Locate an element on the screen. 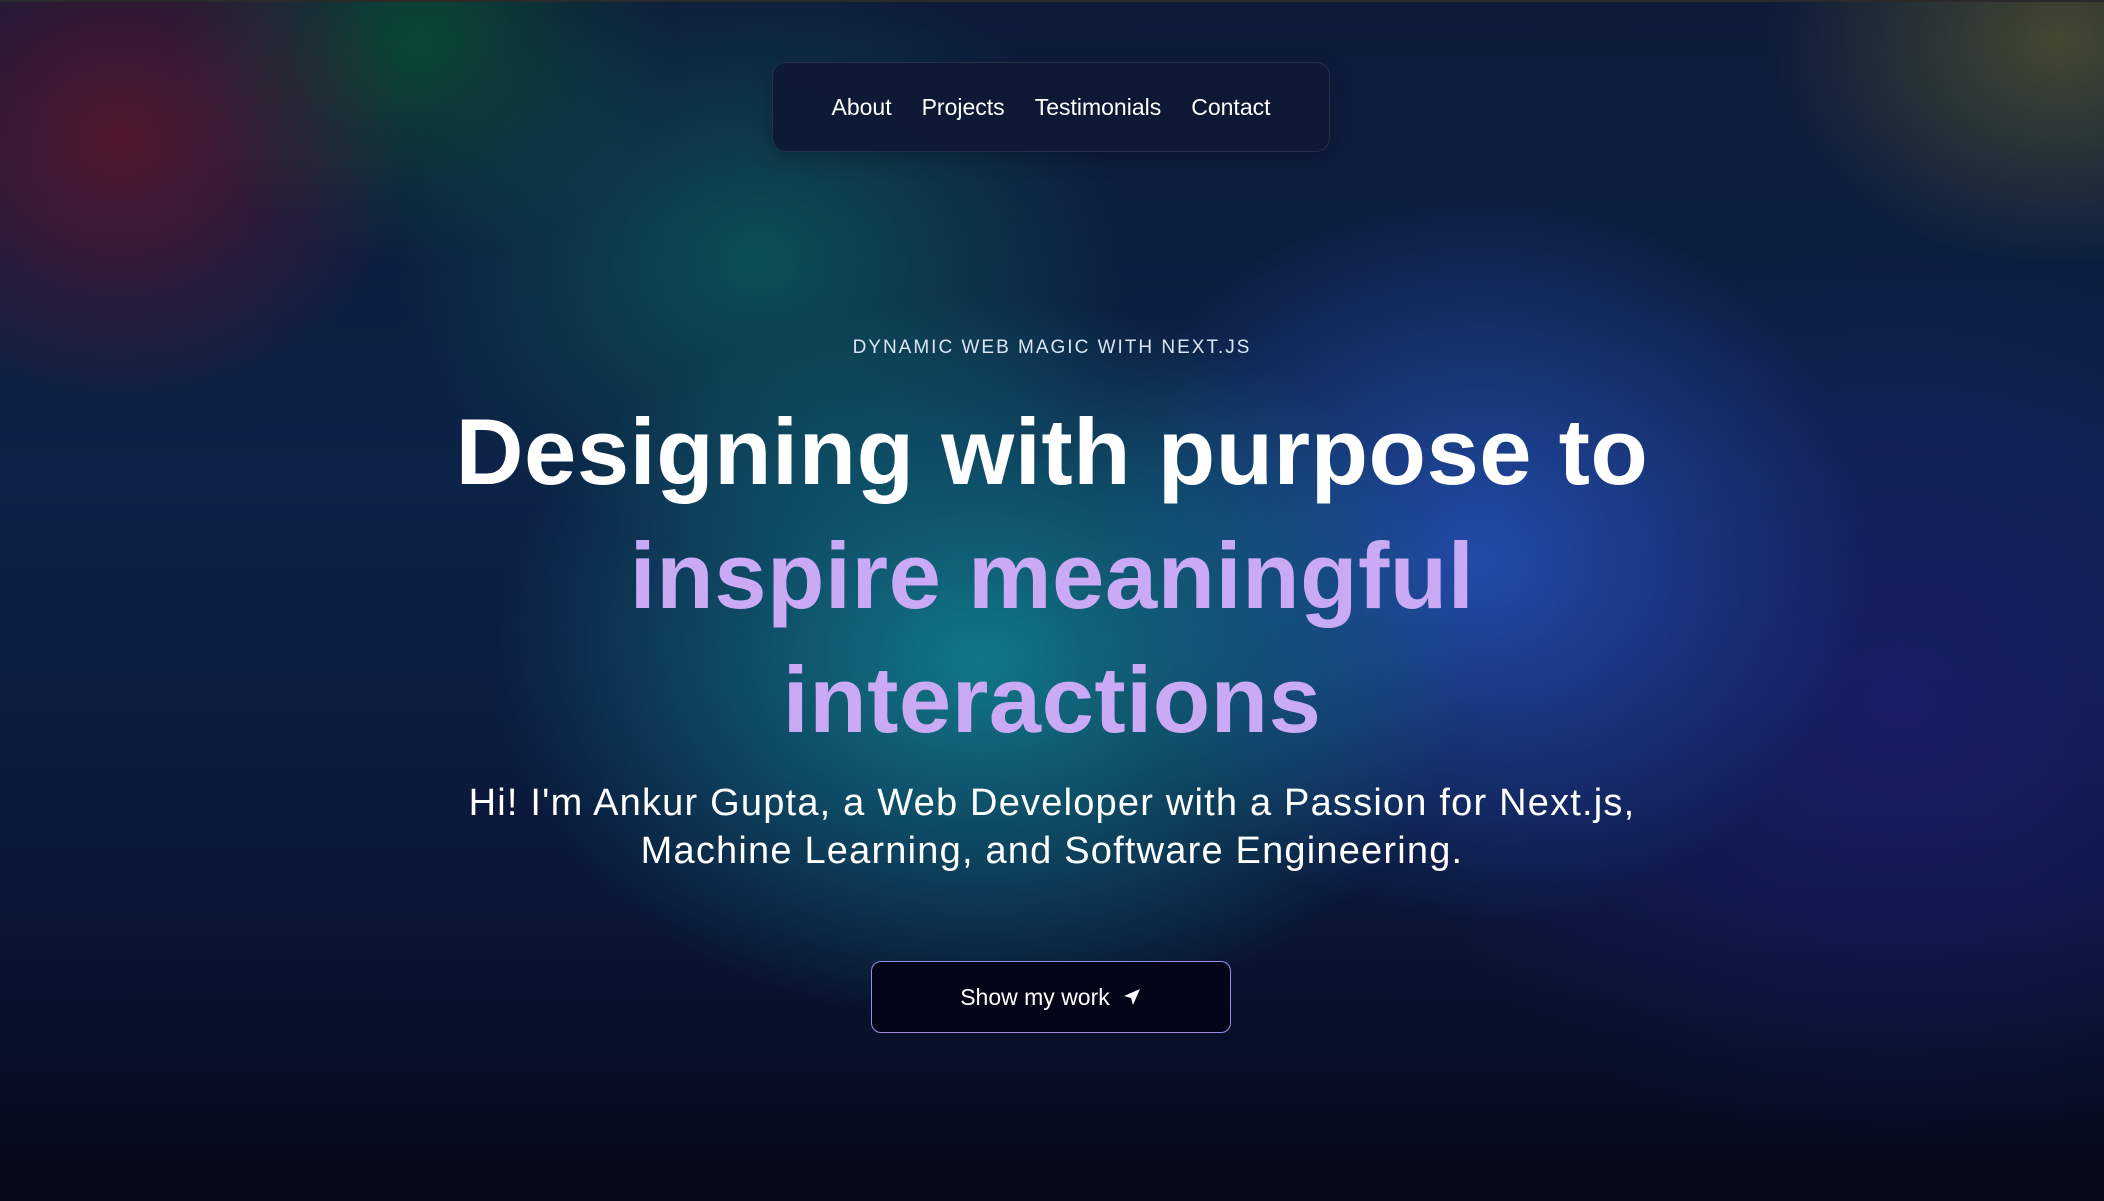  window-top-border is located at coordinates (1052, 1).